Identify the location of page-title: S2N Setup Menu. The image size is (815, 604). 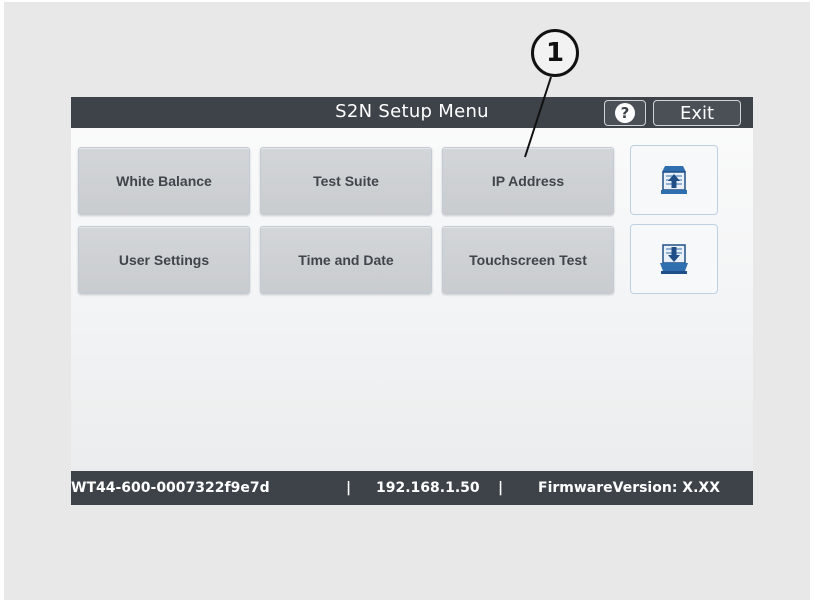
(412, 111).